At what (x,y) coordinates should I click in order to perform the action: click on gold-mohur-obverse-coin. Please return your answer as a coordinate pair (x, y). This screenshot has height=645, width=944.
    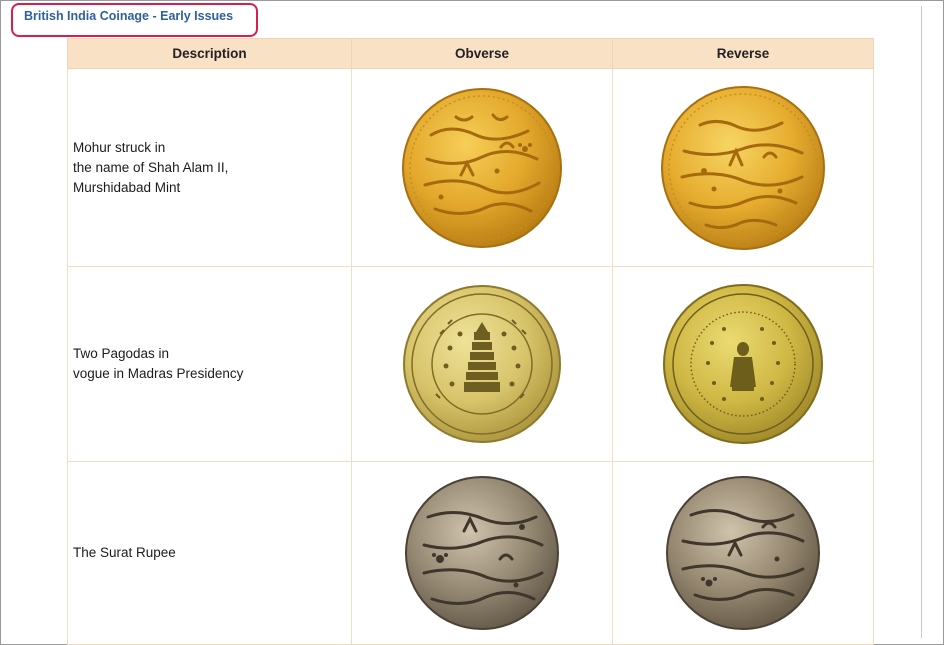
    Looking at the image, I should click on (482, 168).